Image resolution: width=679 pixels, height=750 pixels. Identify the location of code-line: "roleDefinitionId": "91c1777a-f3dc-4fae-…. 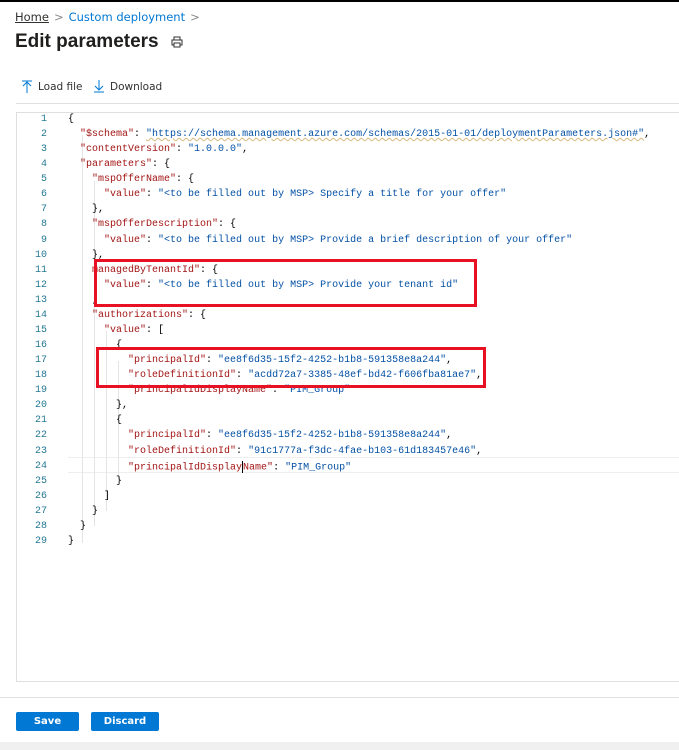
(275, 451).